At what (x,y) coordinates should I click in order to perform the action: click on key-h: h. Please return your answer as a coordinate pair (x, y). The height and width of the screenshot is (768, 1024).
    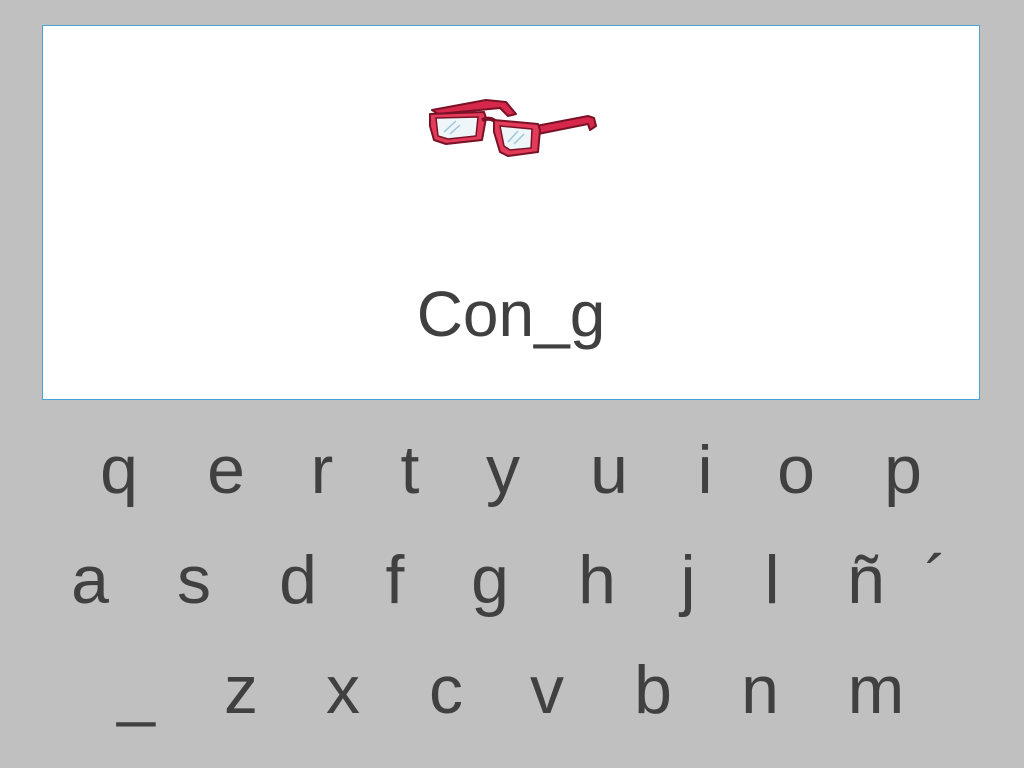
    Looking at the image, I should click on (597, 580).